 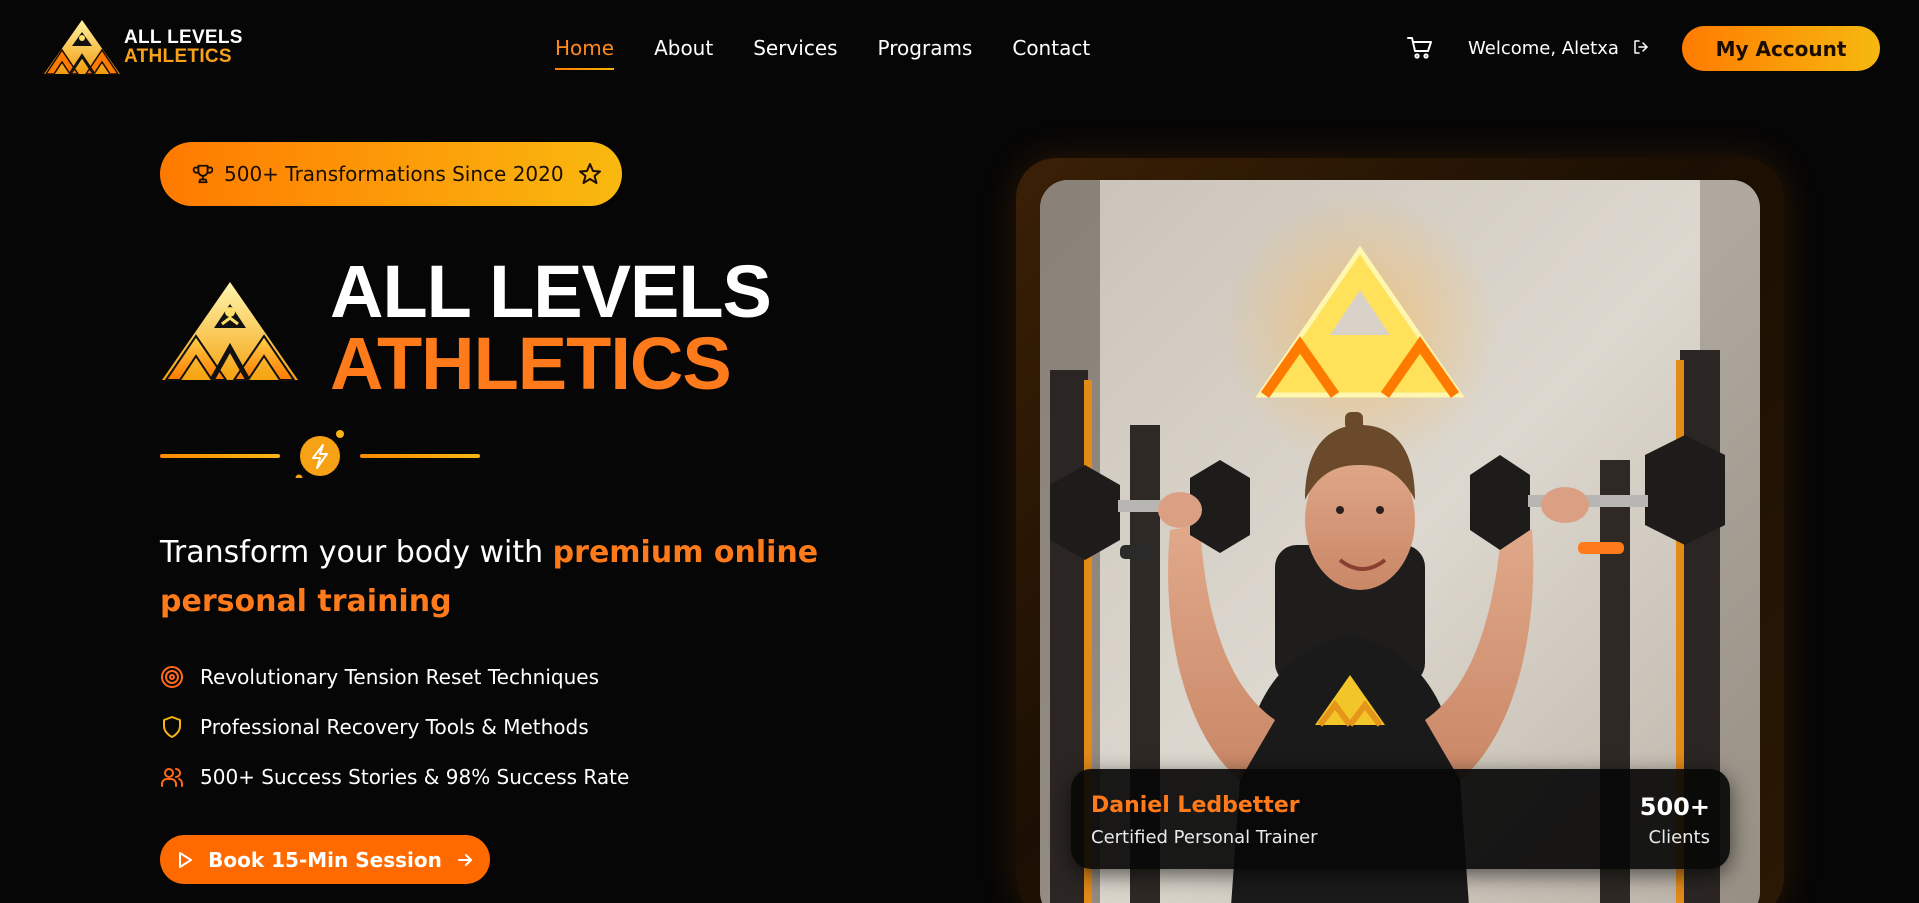 I want to click on book-session-button: Book 15-Min Session, so click(x=325, y=859).